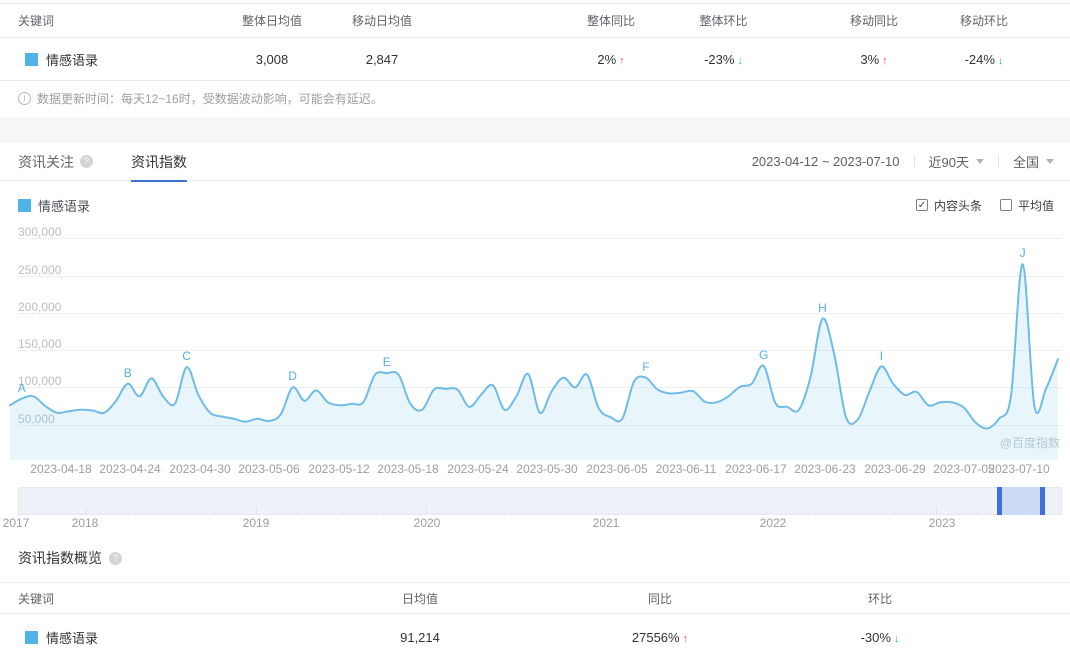  I want to click on peak-marker-B: B, so click(127, 372).